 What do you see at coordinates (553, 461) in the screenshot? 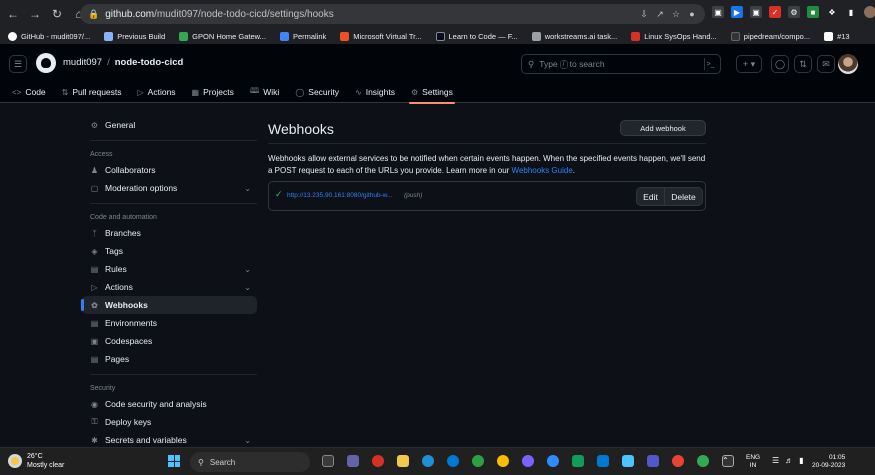
I see `zoom-icon` at bounding box center [553, 461].